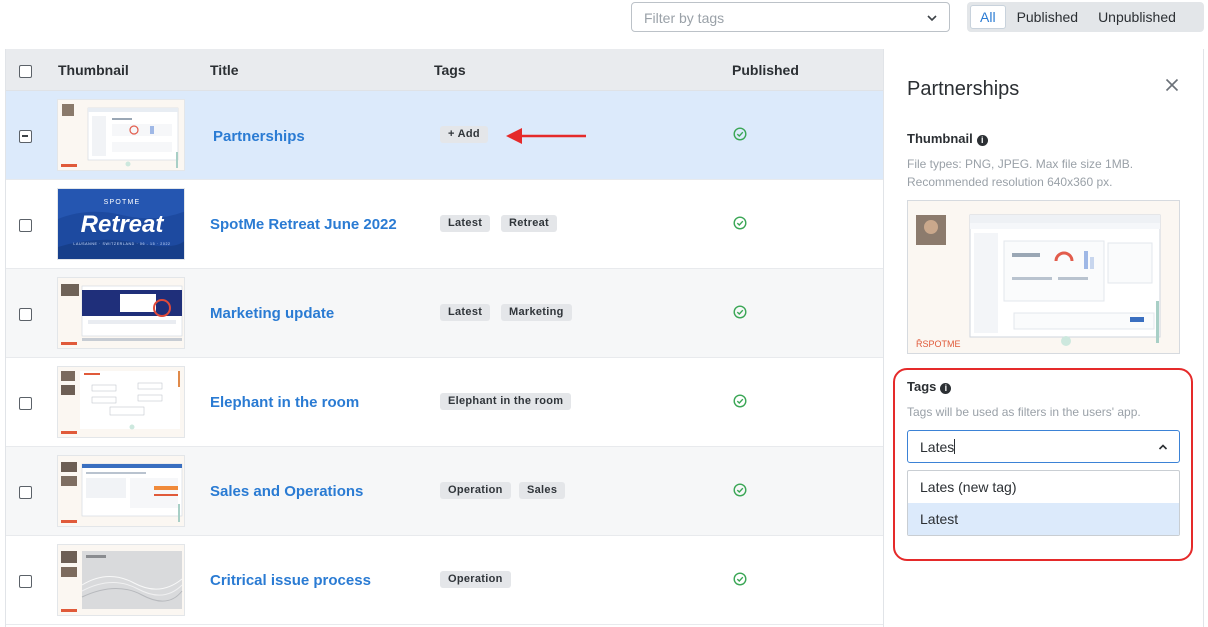 Image resolution: width=1208 pixels, height=627 pixels. I want to click on header-thumbnail: Thumbnail, so click(93, 70).